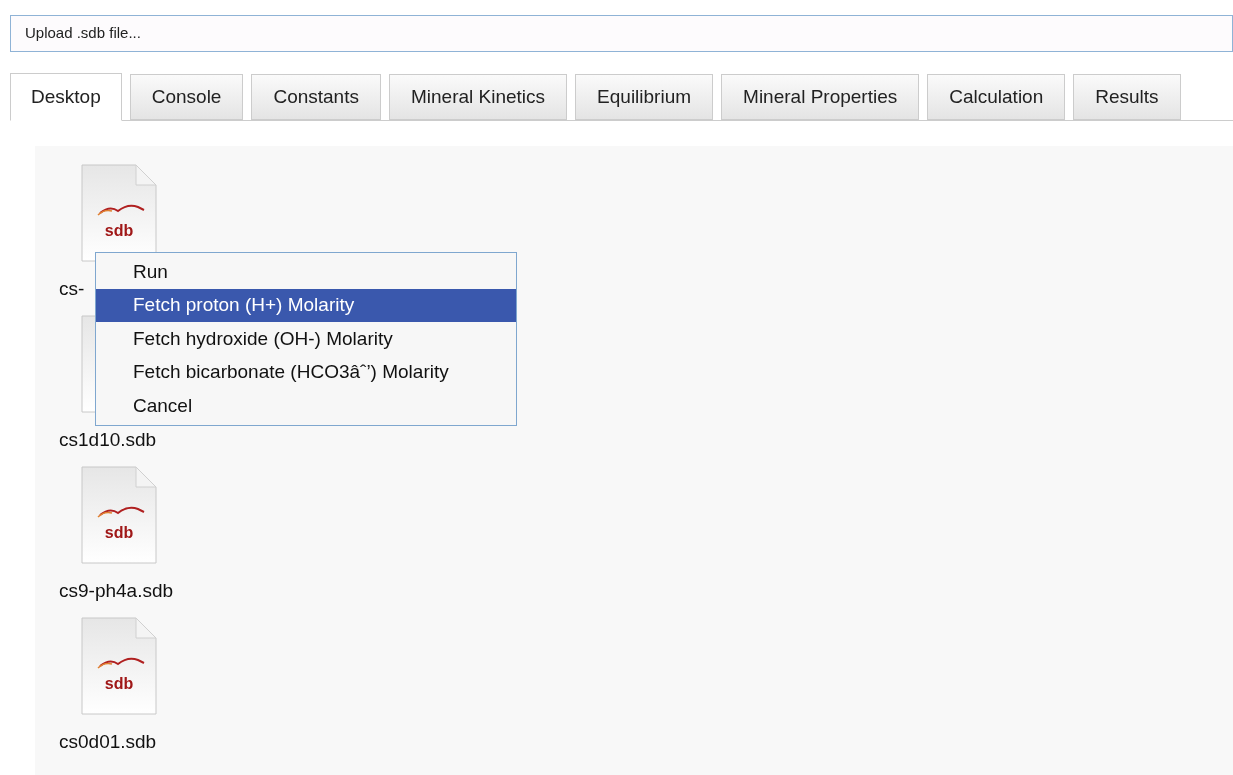 The width and height of the screenshot is (1233, 775). Describe the element at coordinates (644, 97) in the screenshot. I see `tab: Equilibrium` at that location.